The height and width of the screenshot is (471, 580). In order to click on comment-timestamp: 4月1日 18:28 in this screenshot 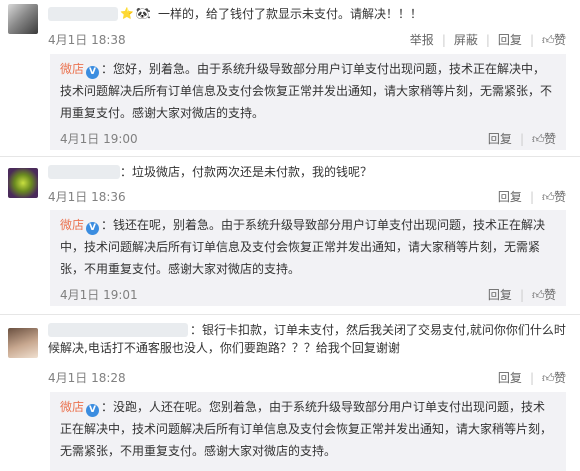, I will do `click(87, 378)`.